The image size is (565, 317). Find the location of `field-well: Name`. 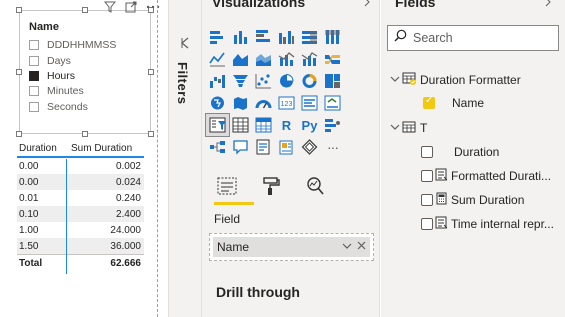

field-well: Name is located at coordinates (291, 247).